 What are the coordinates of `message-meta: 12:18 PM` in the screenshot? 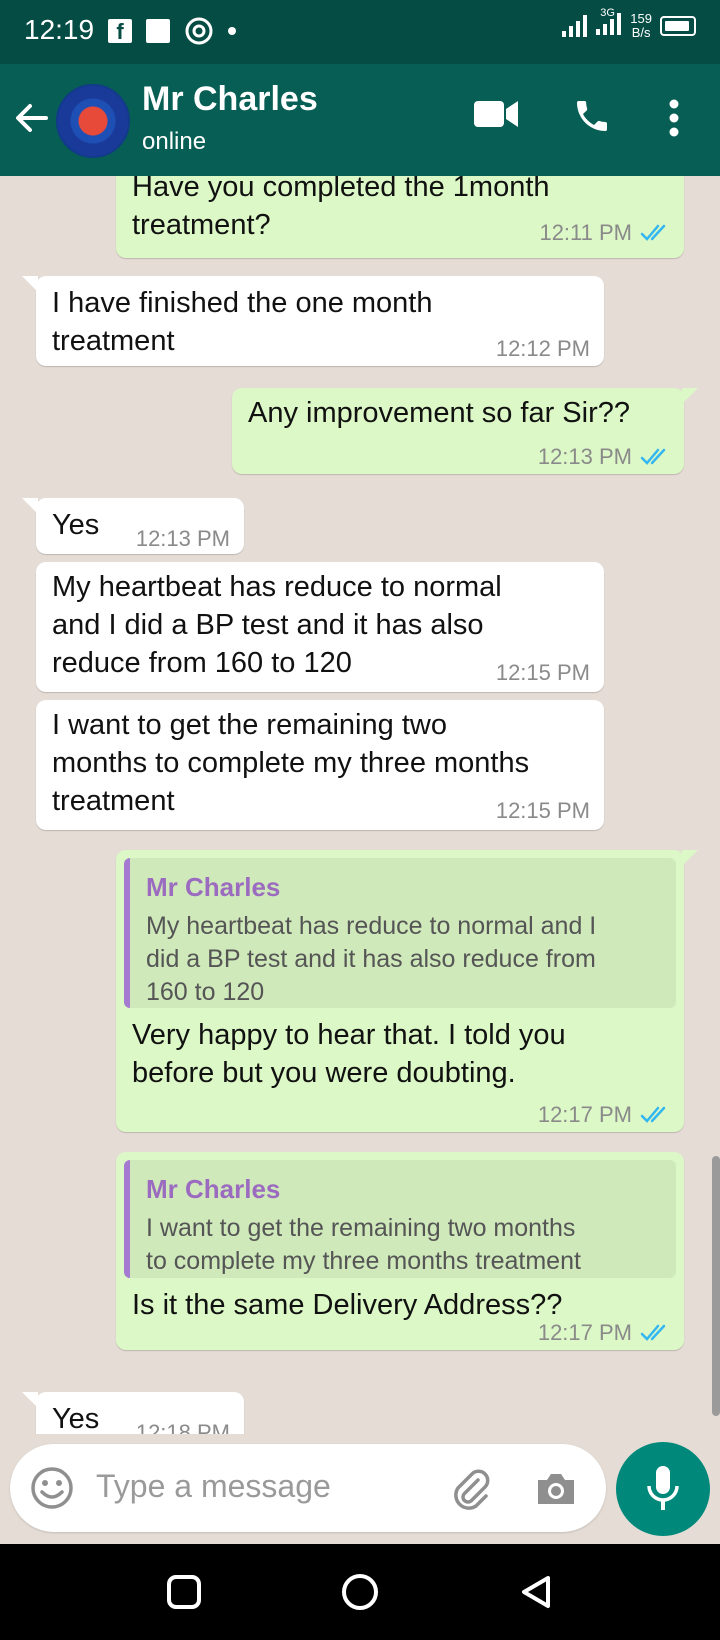 It's located at (183, 1424).